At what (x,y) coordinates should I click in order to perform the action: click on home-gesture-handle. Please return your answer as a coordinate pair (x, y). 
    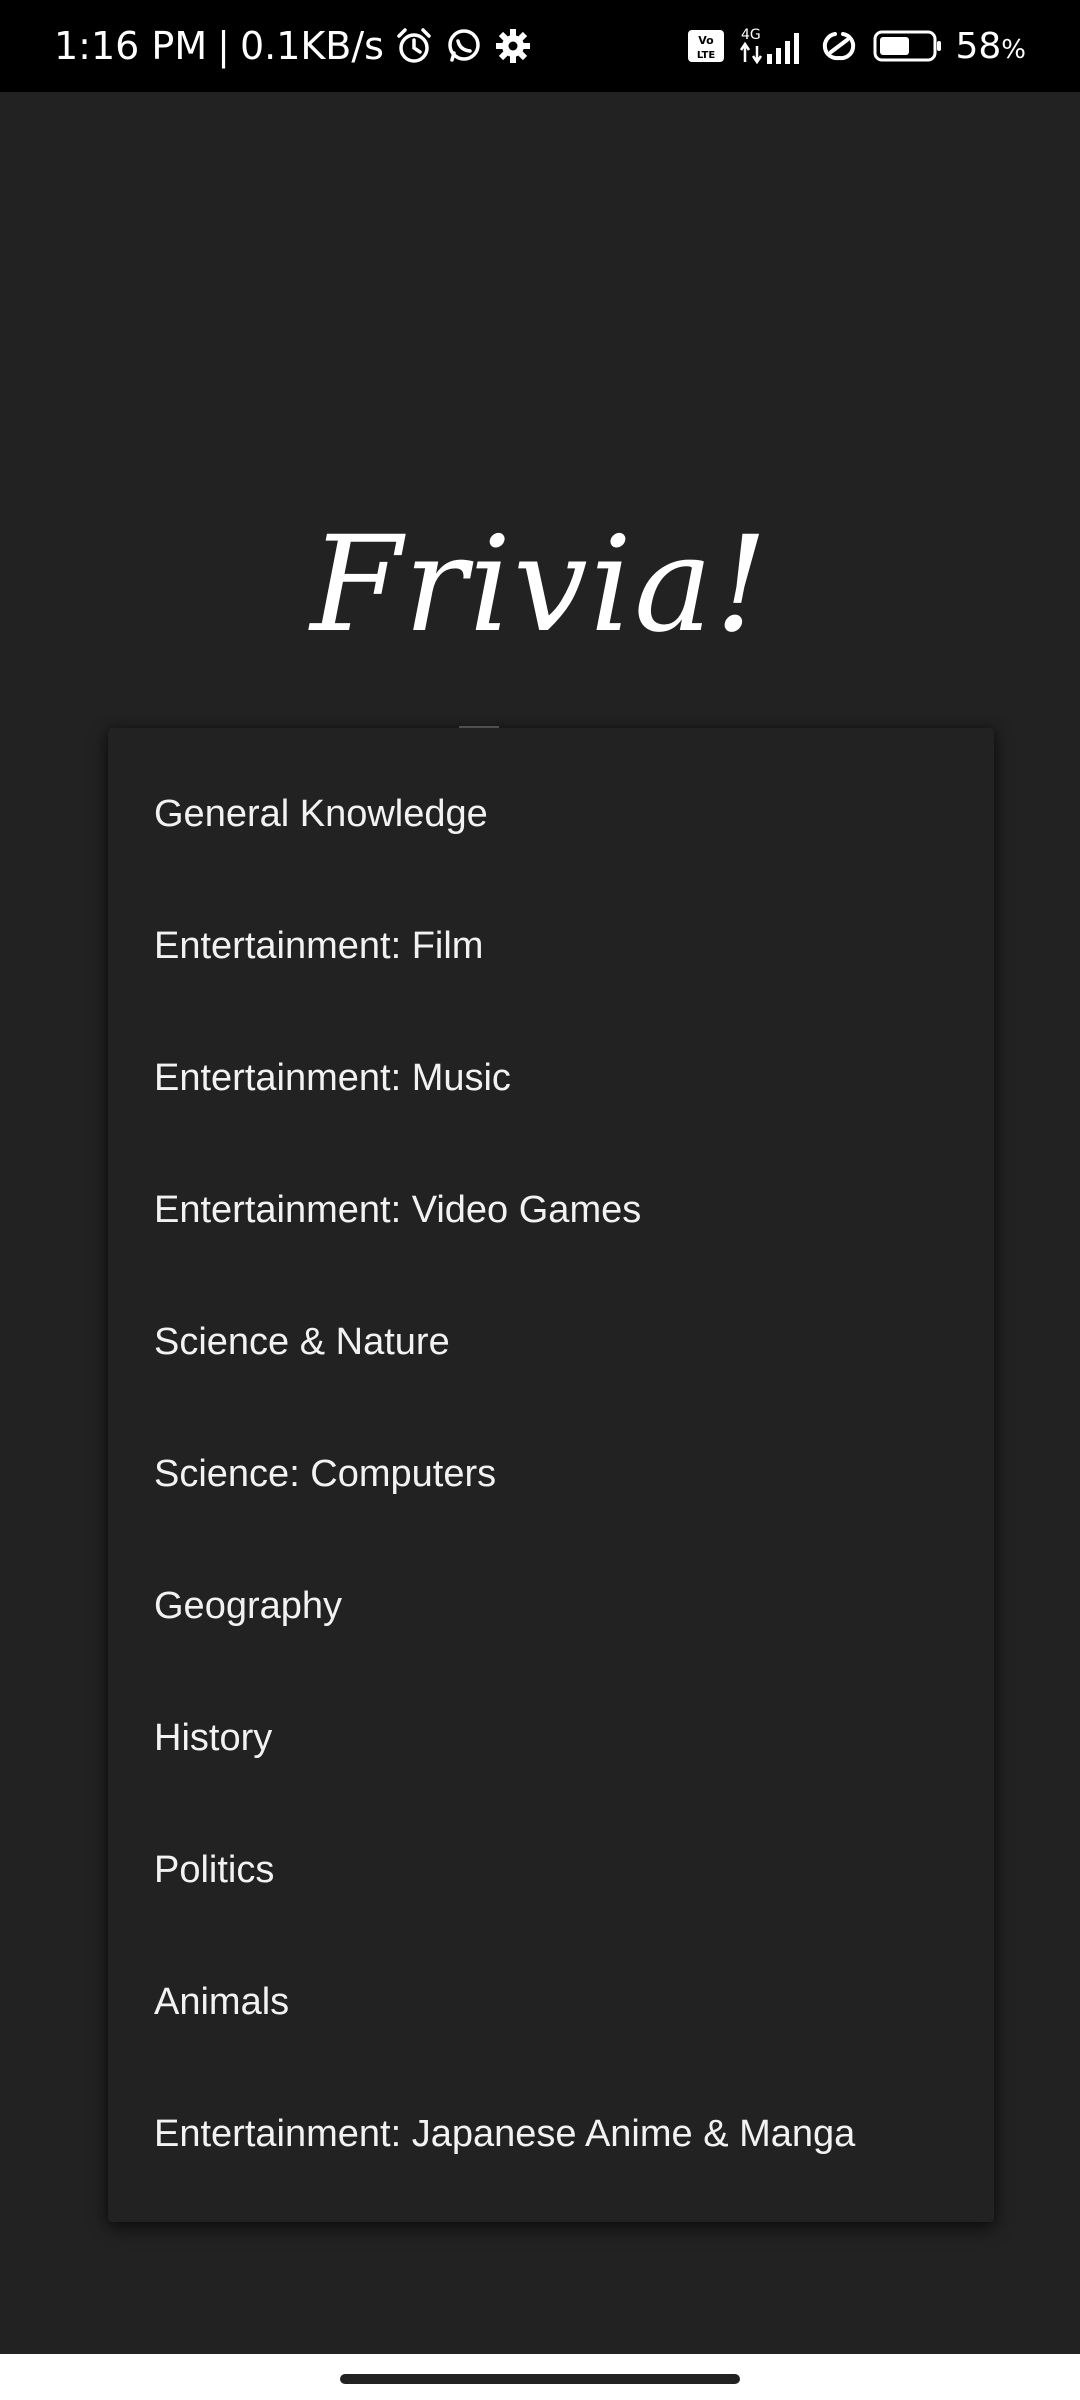
    Looking at the image, I should click on (540, 2379).